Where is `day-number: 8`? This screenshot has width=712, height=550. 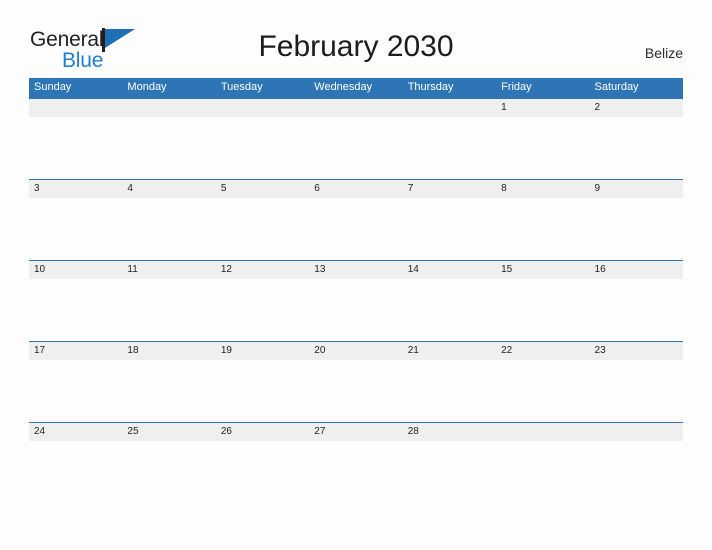 day-number: 8 is located at coordinates (504, 188).